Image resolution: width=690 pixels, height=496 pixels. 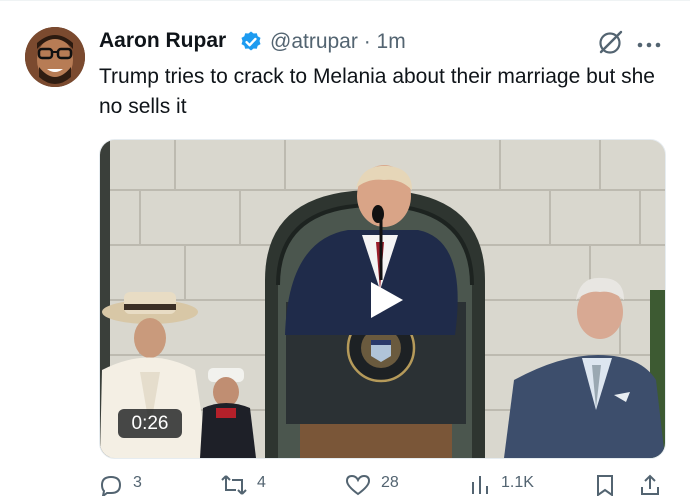 I want to click on views-count: 1.1K, so click(x=517, y=482).